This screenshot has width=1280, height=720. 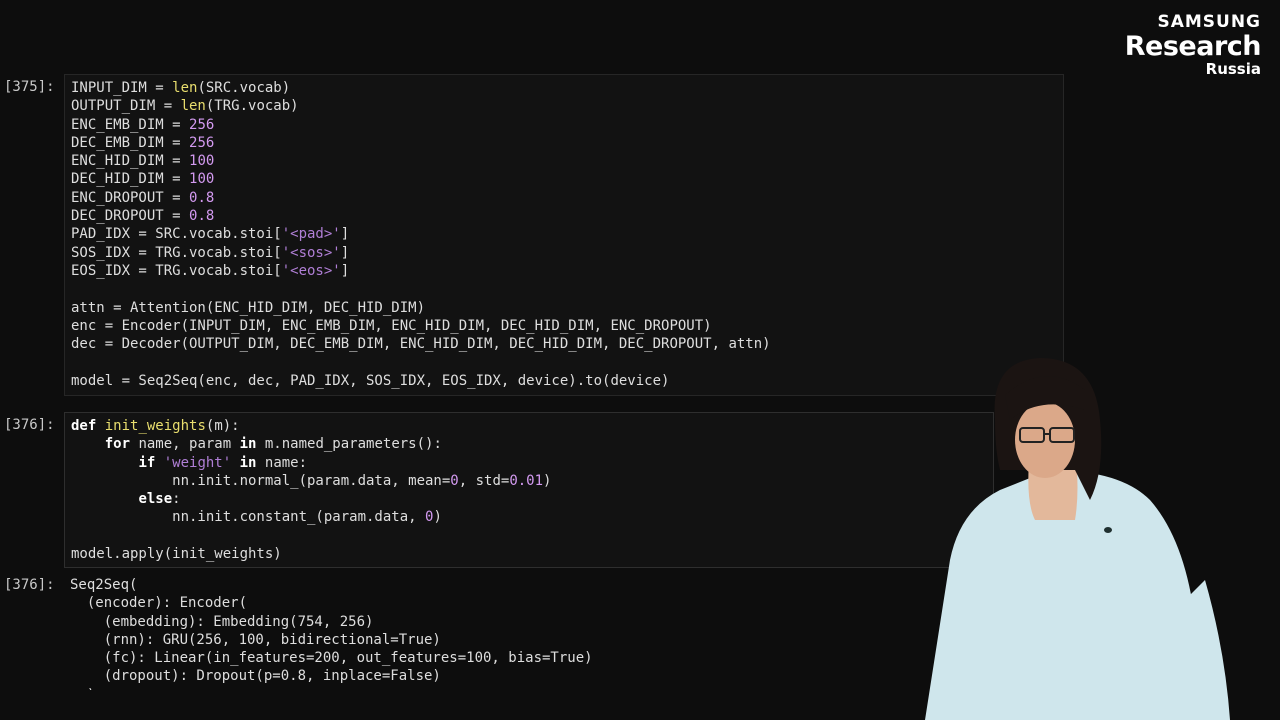 I want to click on output-line: Seq2Seq(, so click(x=104, y=585).